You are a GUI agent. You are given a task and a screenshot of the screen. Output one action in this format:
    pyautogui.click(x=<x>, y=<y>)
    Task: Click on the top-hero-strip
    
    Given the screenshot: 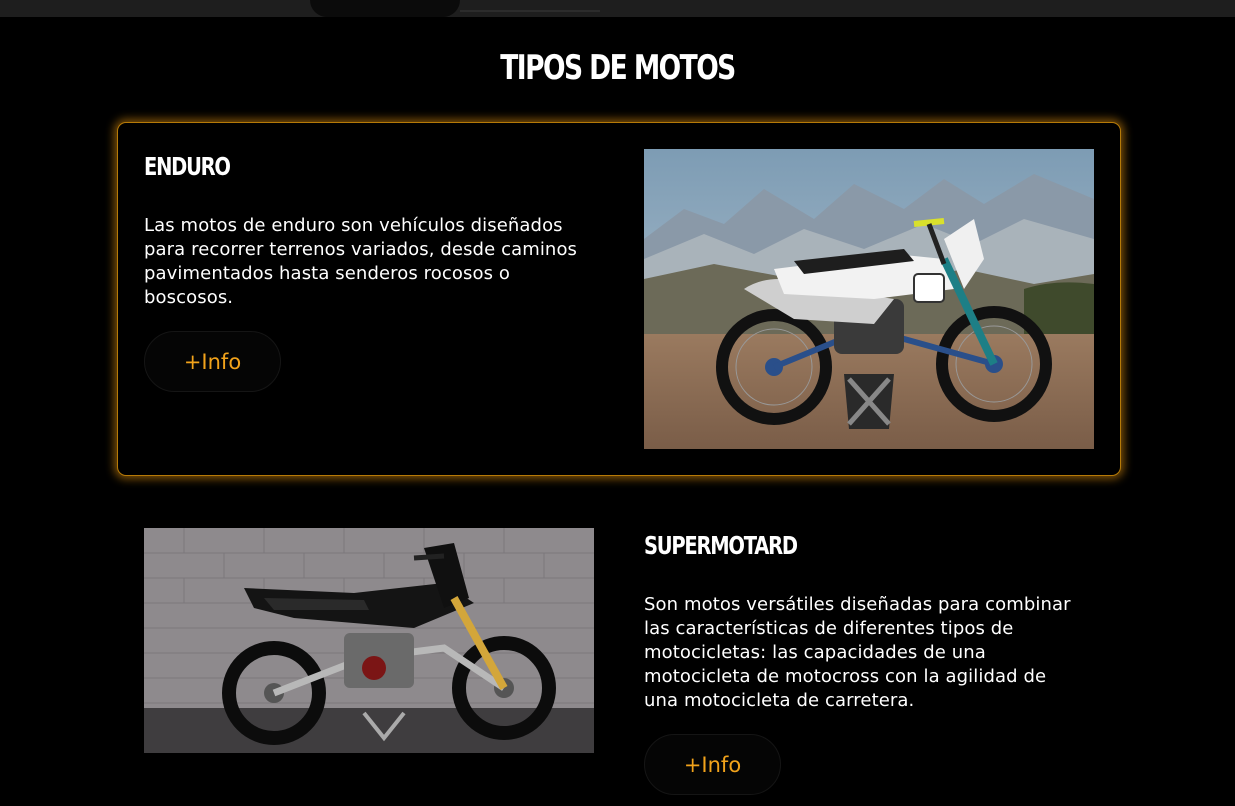 What is the action you would take?
    pyautogui.click(x=617, y=8)
    